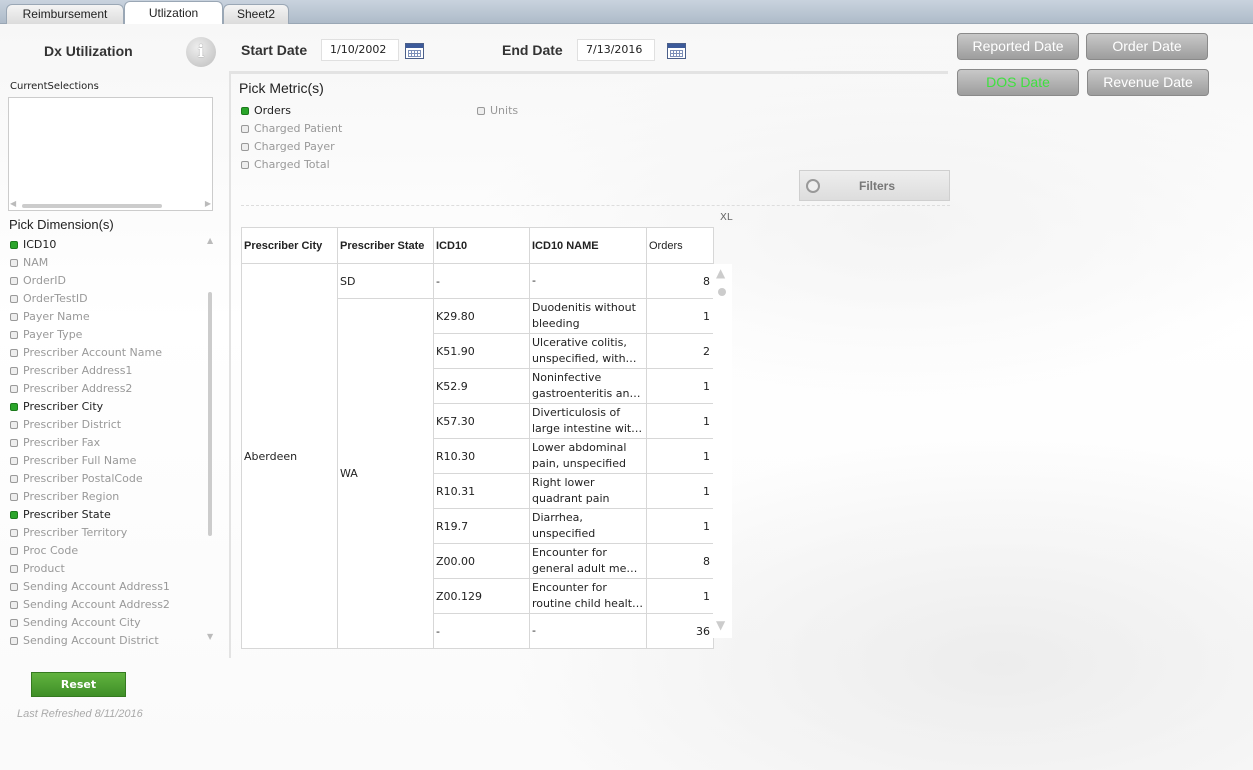 The width and height of the screenshot is (1253, 770). What do you see at coordinates (256, 14) in the screenshot?
I see `tab-sheet2: Sheet2` at bounding box center [256, 14].